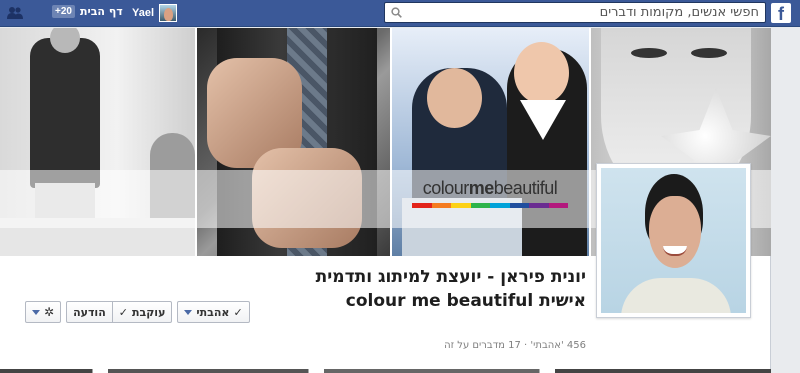 The image size is (800, 373). Describe the element at coordinates (676, 295) in the screenshot. I see `profile-shoulders` at that location.